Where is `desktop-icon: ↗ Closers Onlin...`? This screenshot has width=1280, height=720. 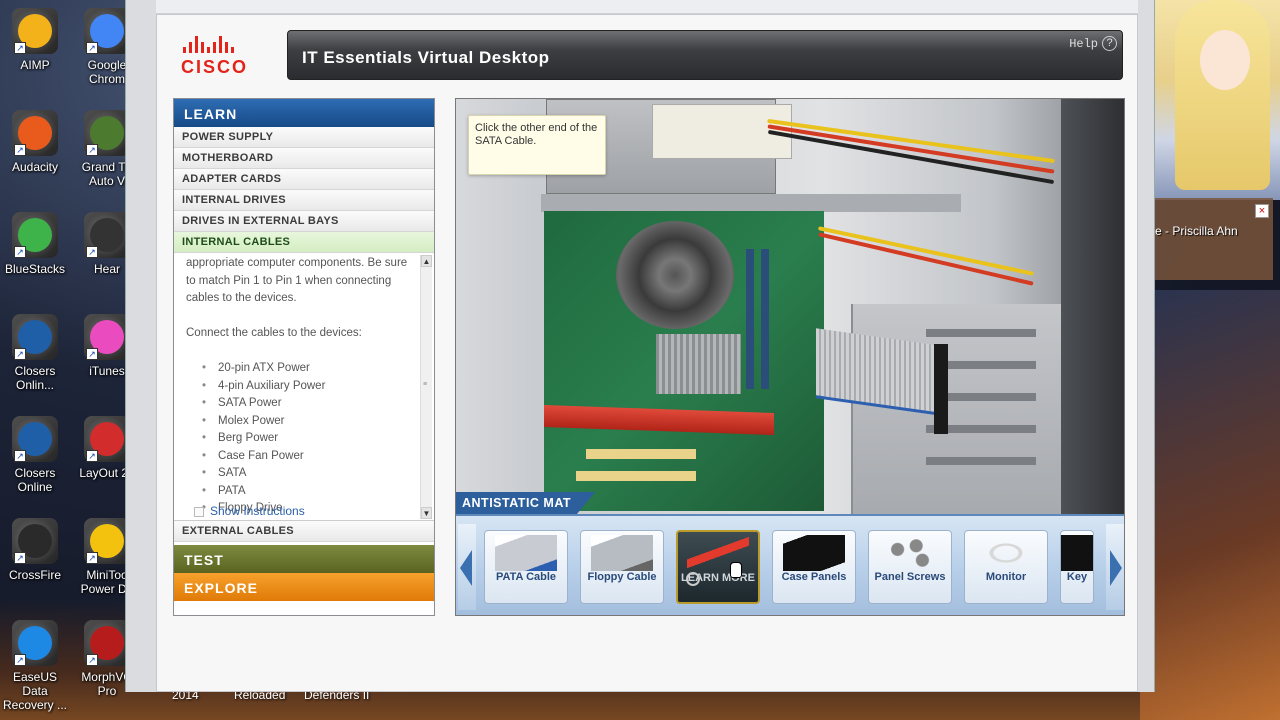 desktop-icon: ↗ Closers Onlin... is located at coordinates (35, 353).